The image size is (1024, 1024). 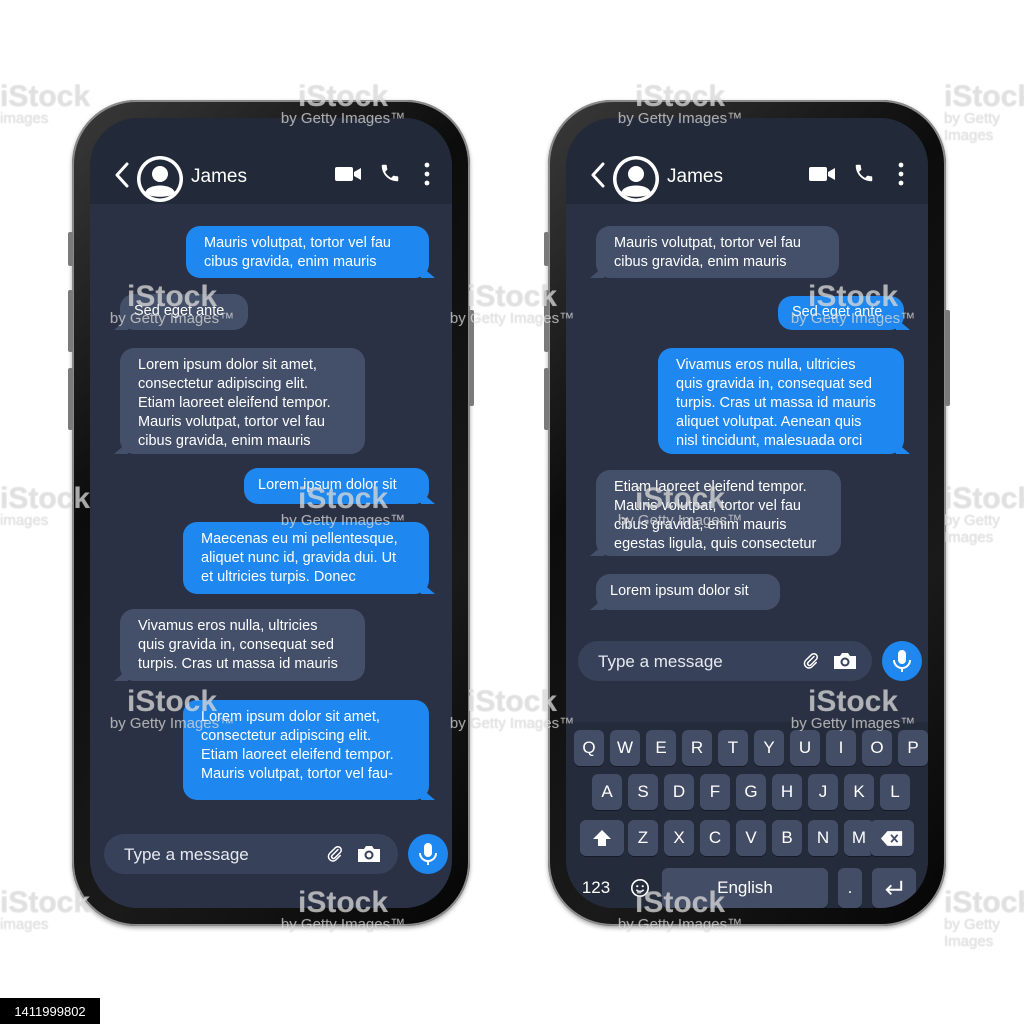 I want to click on message-bubble-outgoing: Sed eget ante, so click(x=844, y=313).